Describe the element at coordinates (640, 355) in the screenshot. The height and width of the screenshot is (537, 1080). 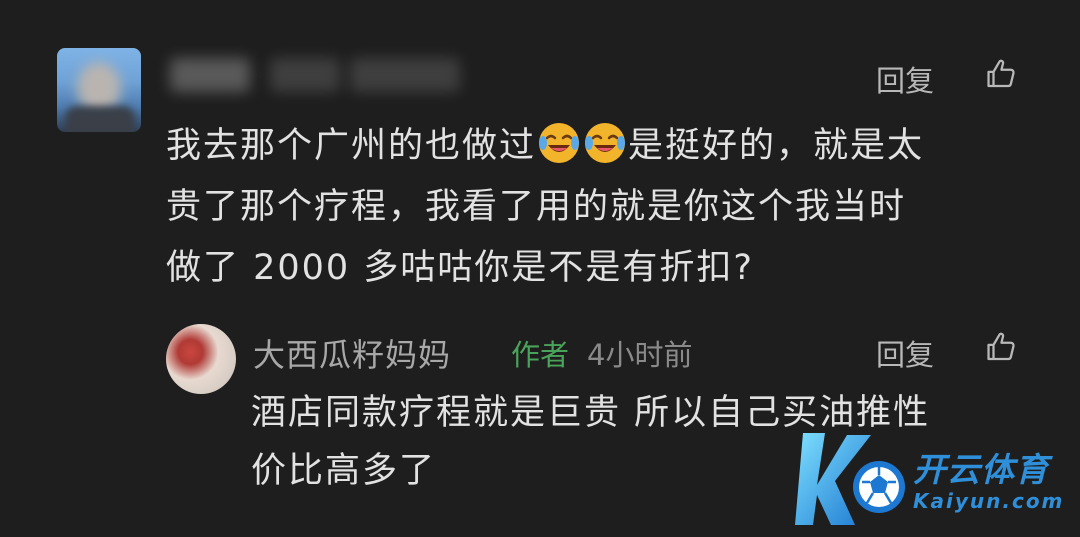
I see `reply-timestamp: 4小时前` at that location.